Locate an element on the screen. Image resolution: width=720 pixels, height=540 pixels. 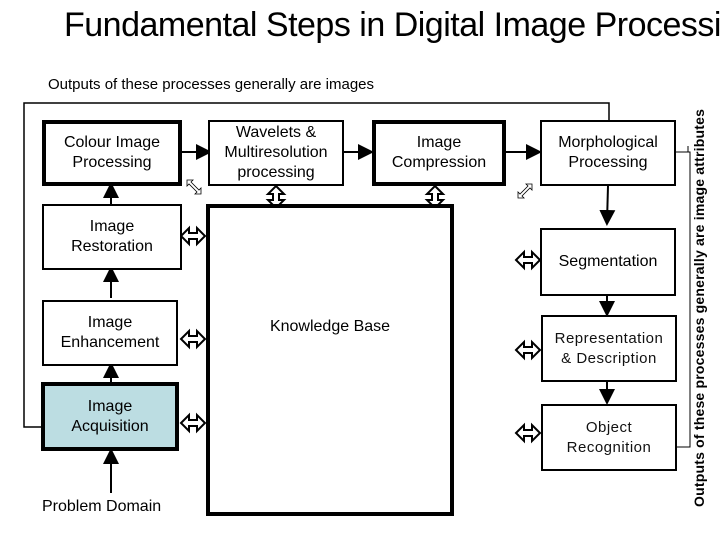
segmentation-label: Segmentation is located at coordinates (608, 261).